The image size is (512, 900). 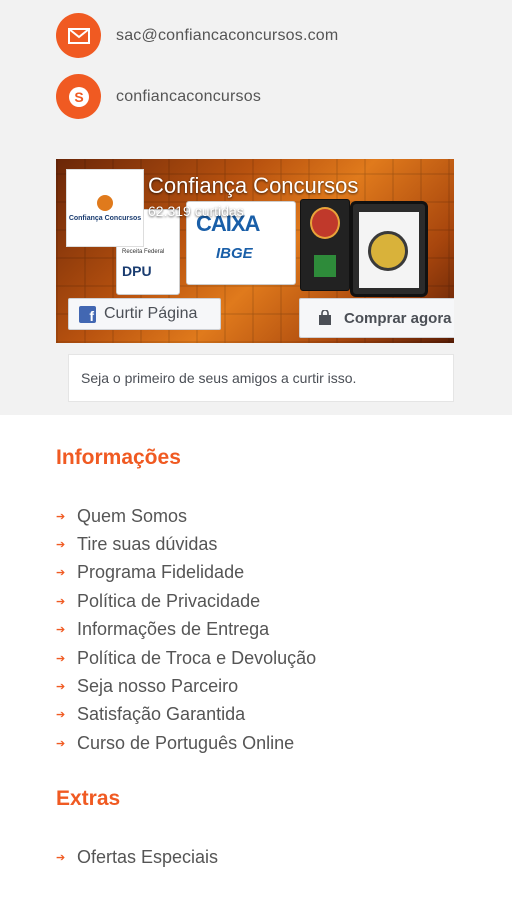 I want to click on skype-contact: S confiancaconcursos, so click(x=158, y=96).